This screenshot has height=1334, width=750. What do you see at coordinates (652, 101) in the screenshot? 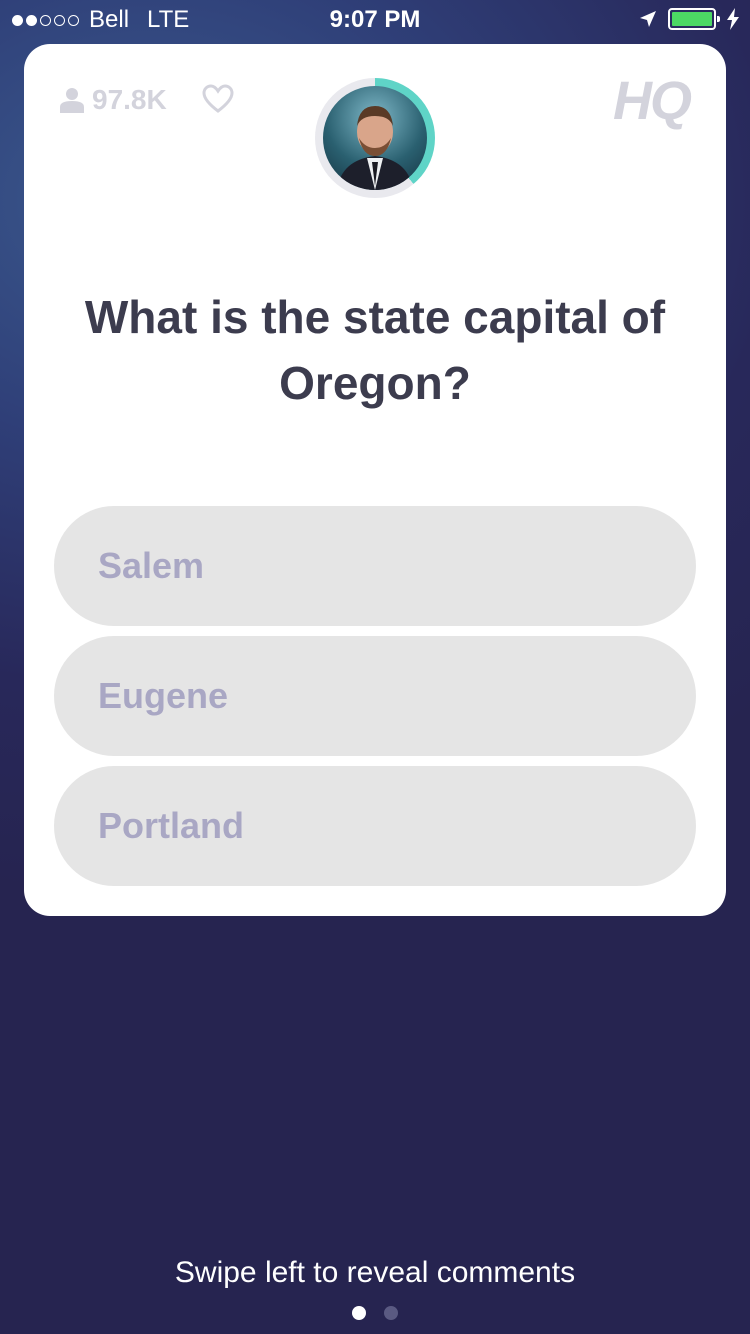
I see `hq-logo: HQ` at bounding box center [652, 101].